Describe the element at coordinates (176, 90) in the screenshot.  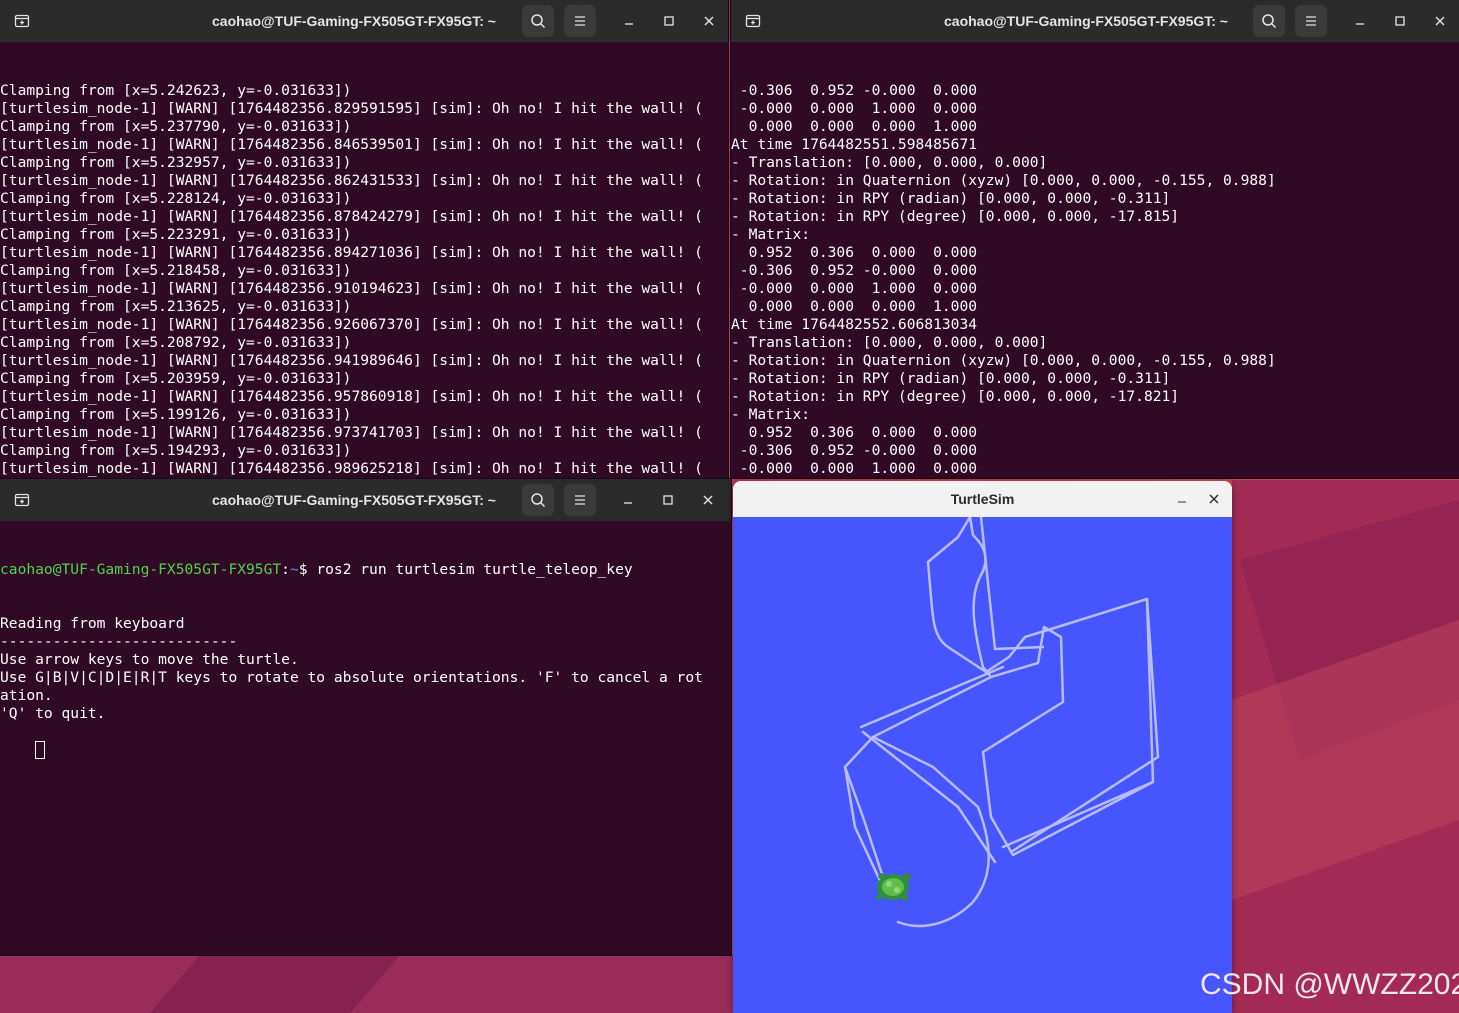
I see `output-line: Clamping from [x=5.242623, y=-0.031633])` at that location.